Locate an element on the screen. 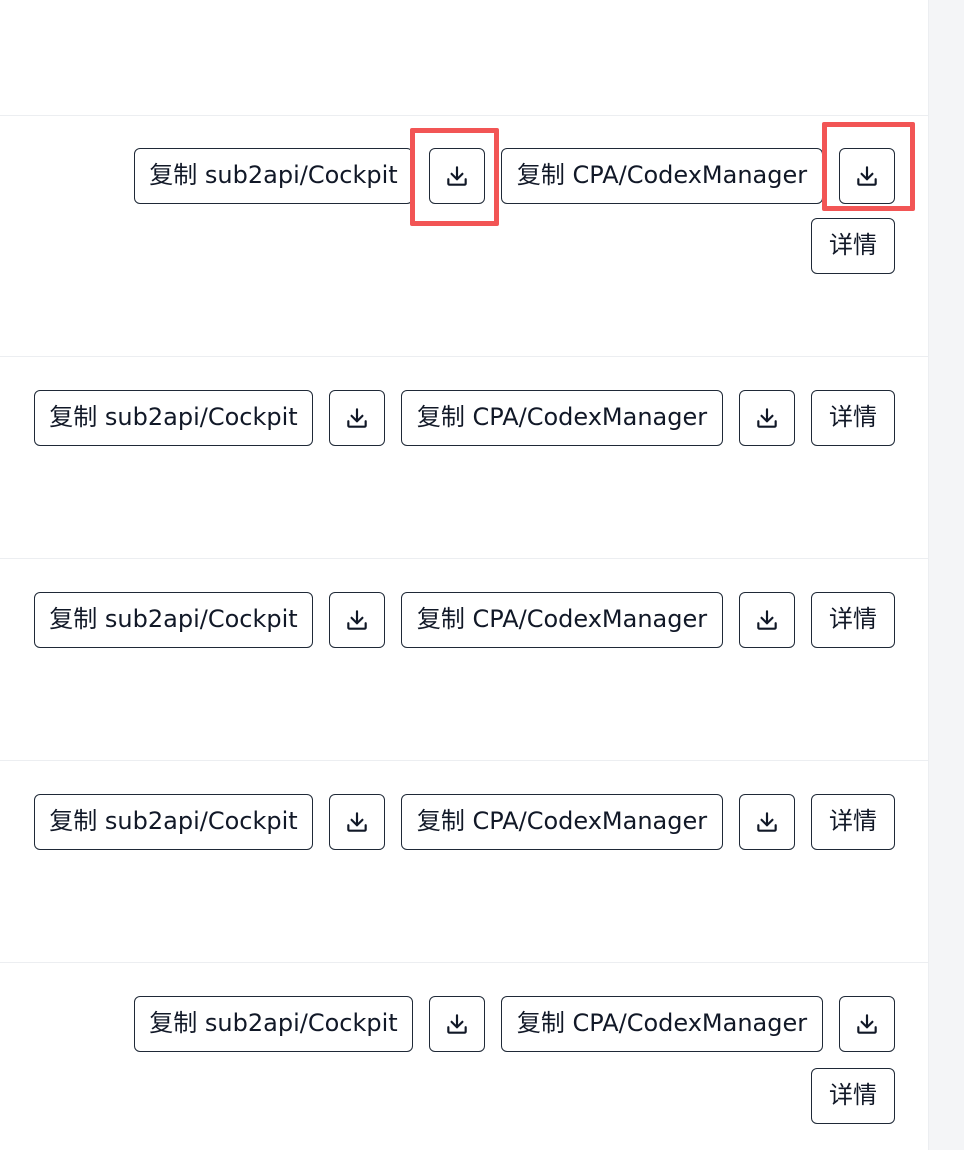  scrollbar-track is located at coordinates (946, 575).